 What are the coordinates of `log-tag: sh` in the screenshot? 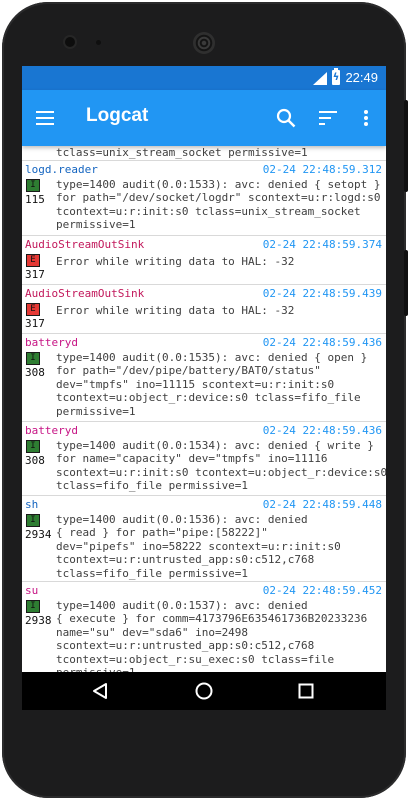 It's located at (32, 504).